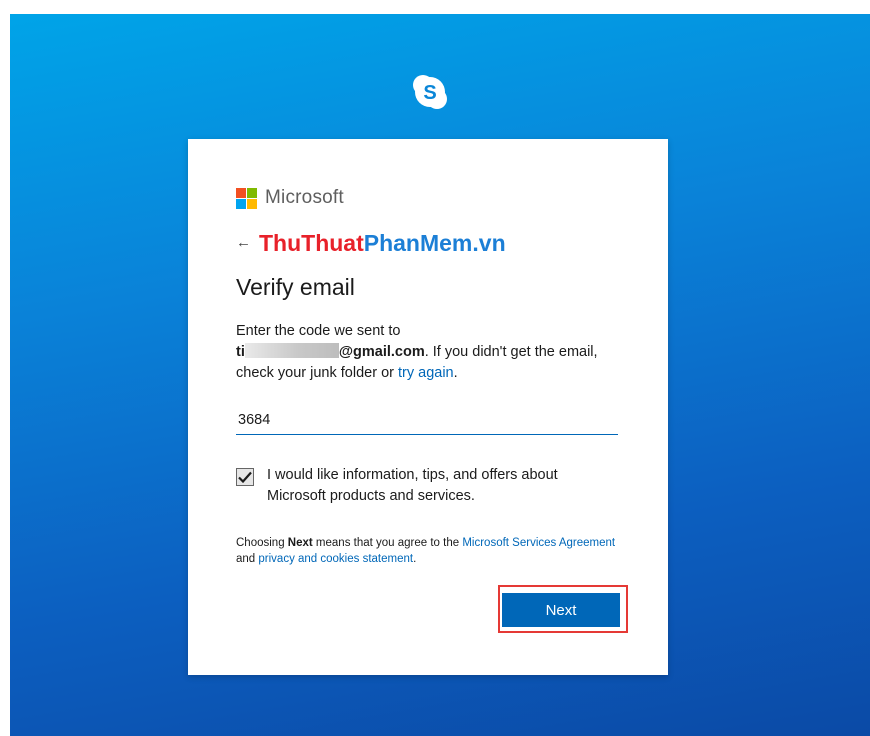 This screenshot has height=736, width=870. What do you see at coordinates (291, 350) in the screenshot?
I see `email-redaction-mask` at bounding box center [291, 350].